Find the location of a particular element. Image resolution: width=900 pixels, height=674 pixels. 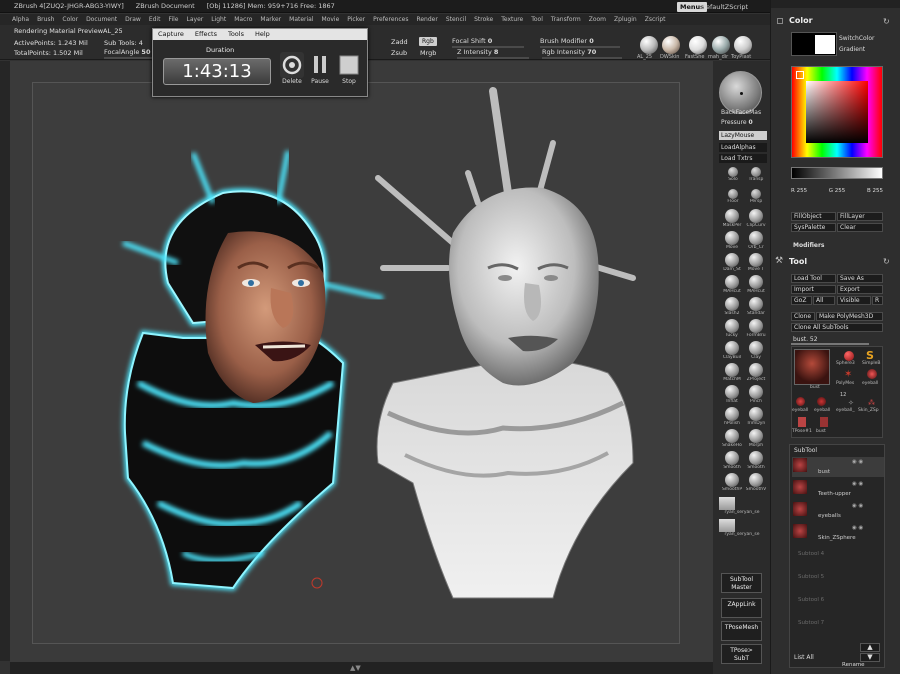

menu-item: File is located at coordinates (173, 19).